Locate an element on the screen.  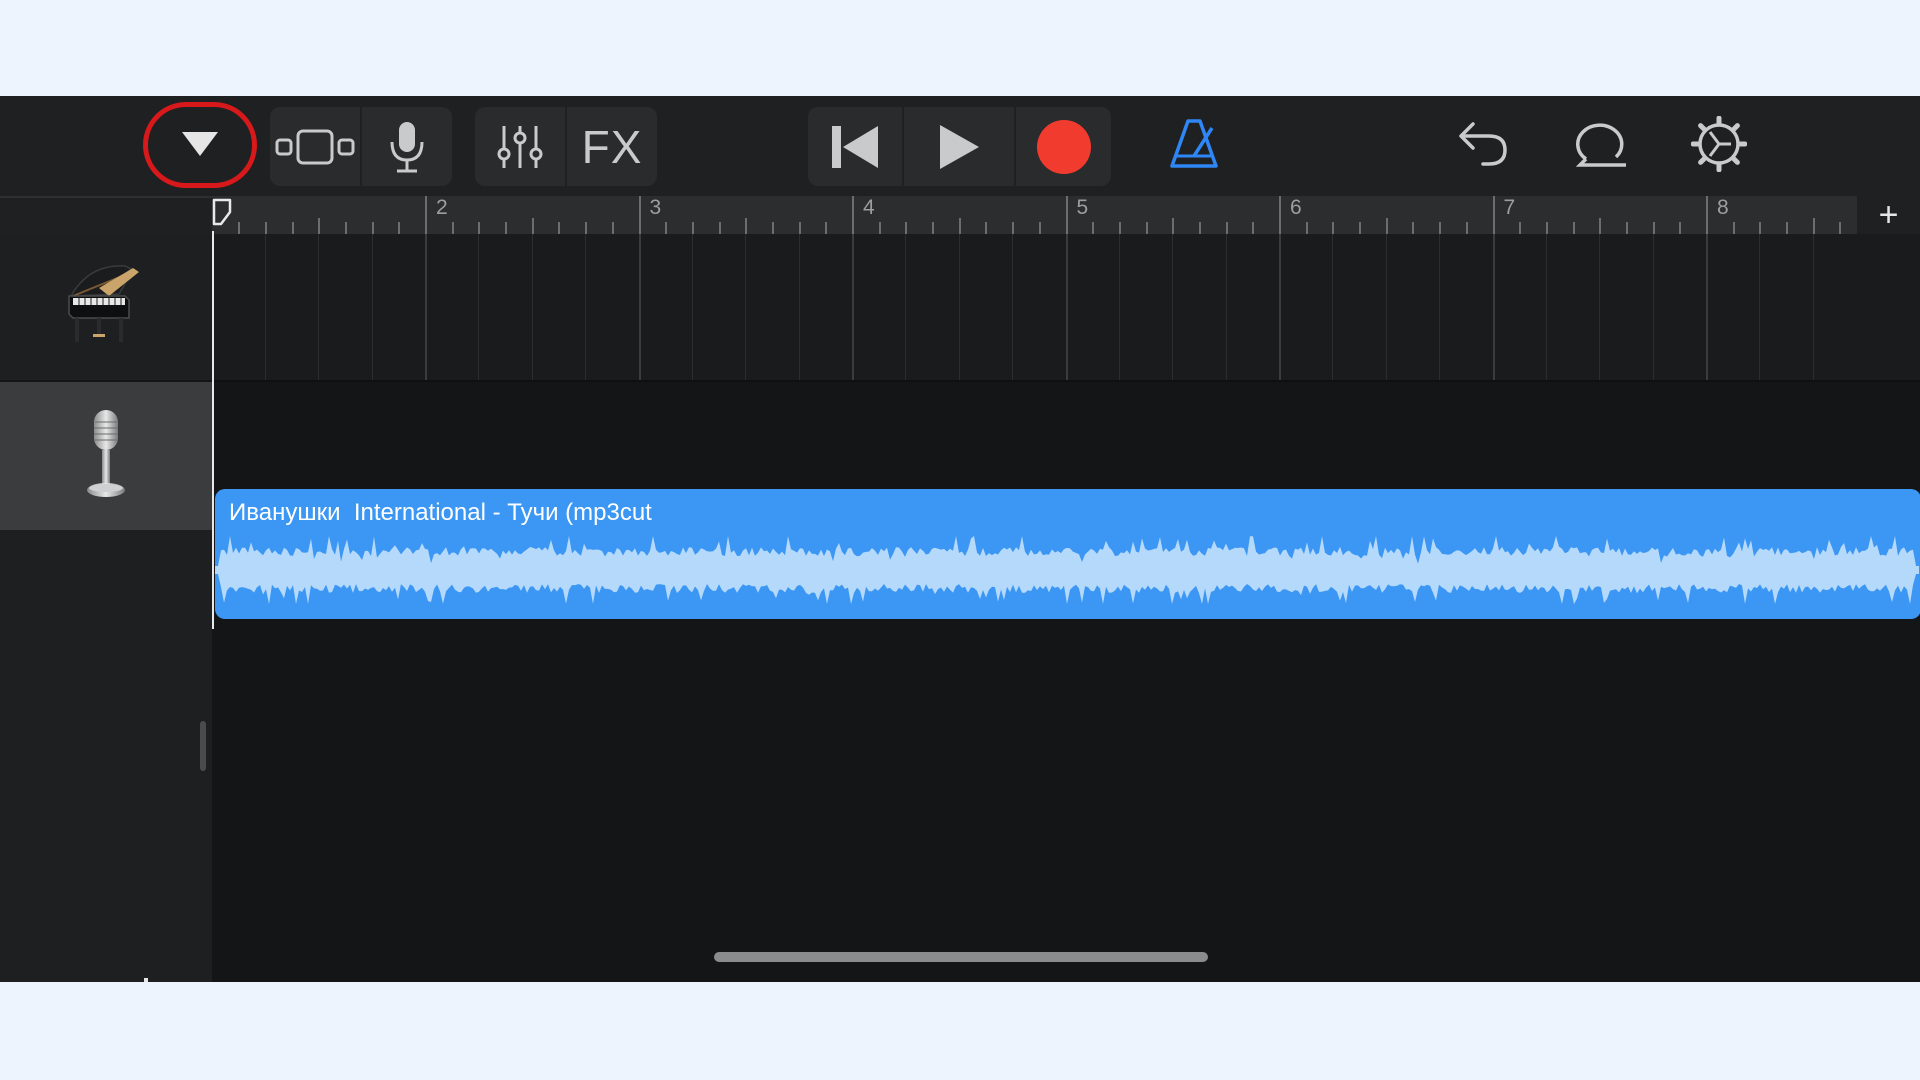
gear-icon is located at coordinates (1719, 146).